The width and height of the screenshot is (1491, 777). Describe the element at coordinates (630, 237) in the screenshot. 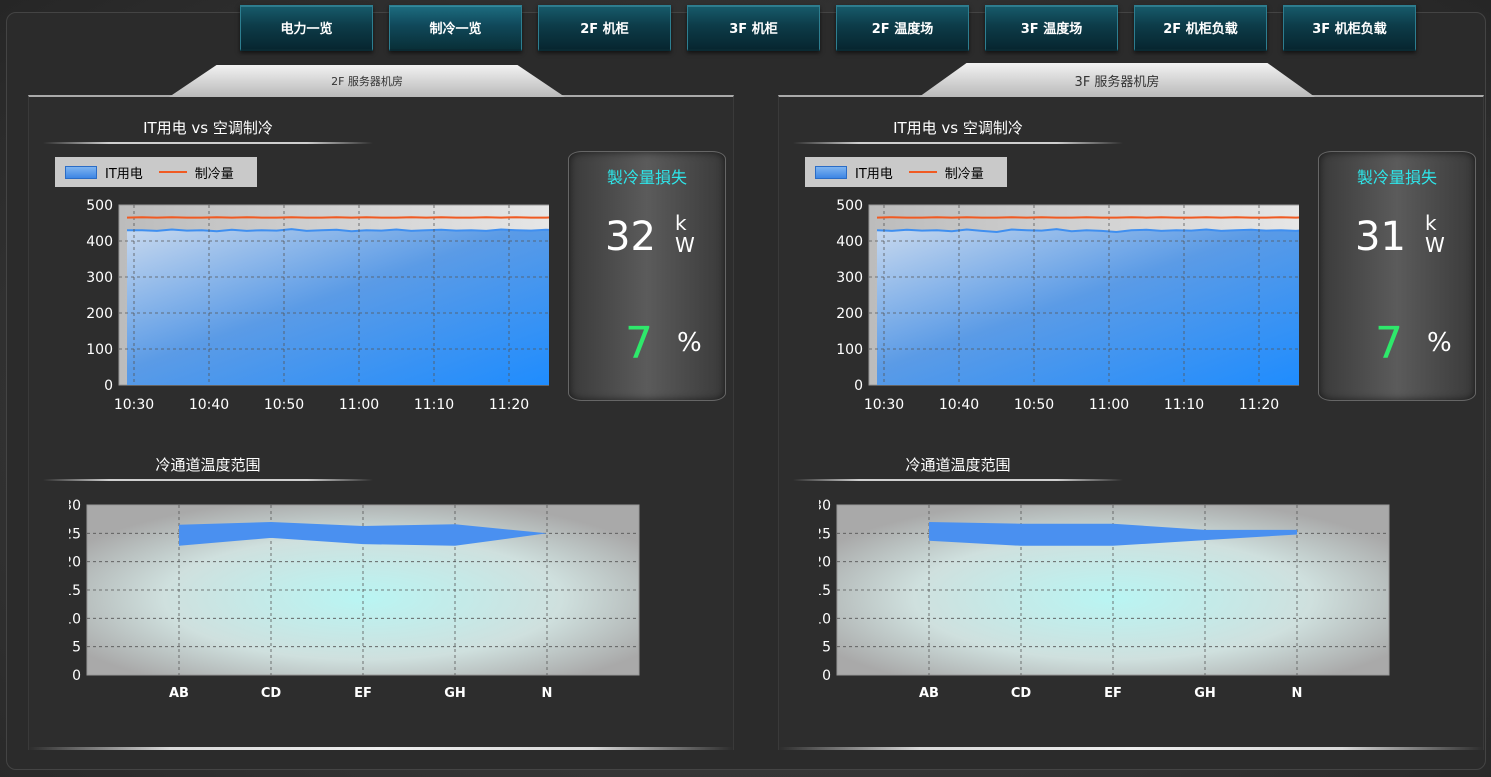

I see `cooling-loss-kw-value: 32` at that location.